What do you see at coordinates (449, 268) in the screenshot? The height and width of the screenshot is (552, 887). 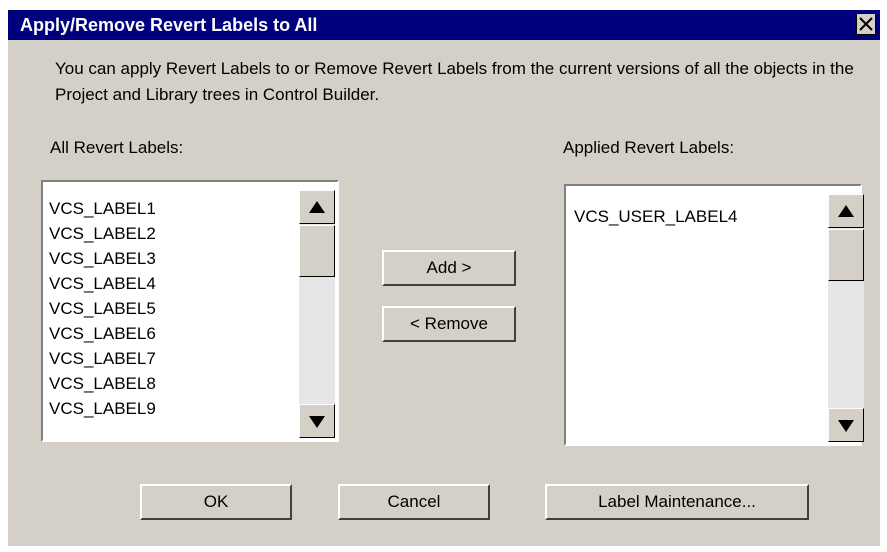 I see `add-button: Add >` at bounding box center [449, 268].